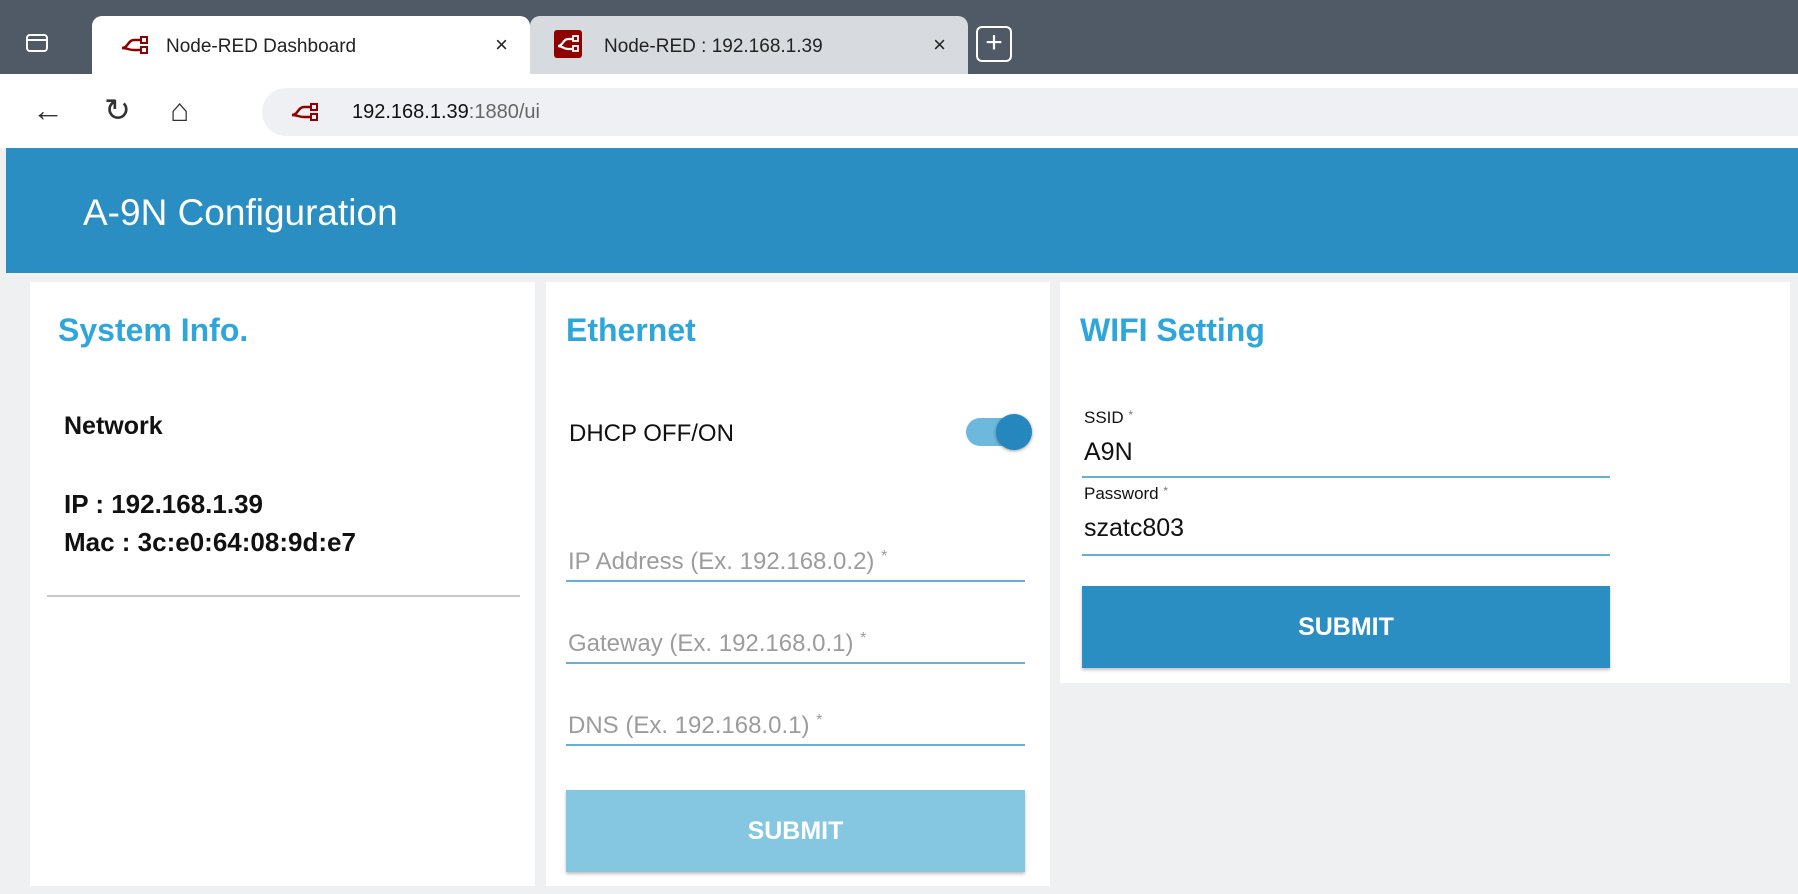  I want to click on ip-address-placeholder: IP Address (Ex. 192.168.0.2) *, so click(728, 561).